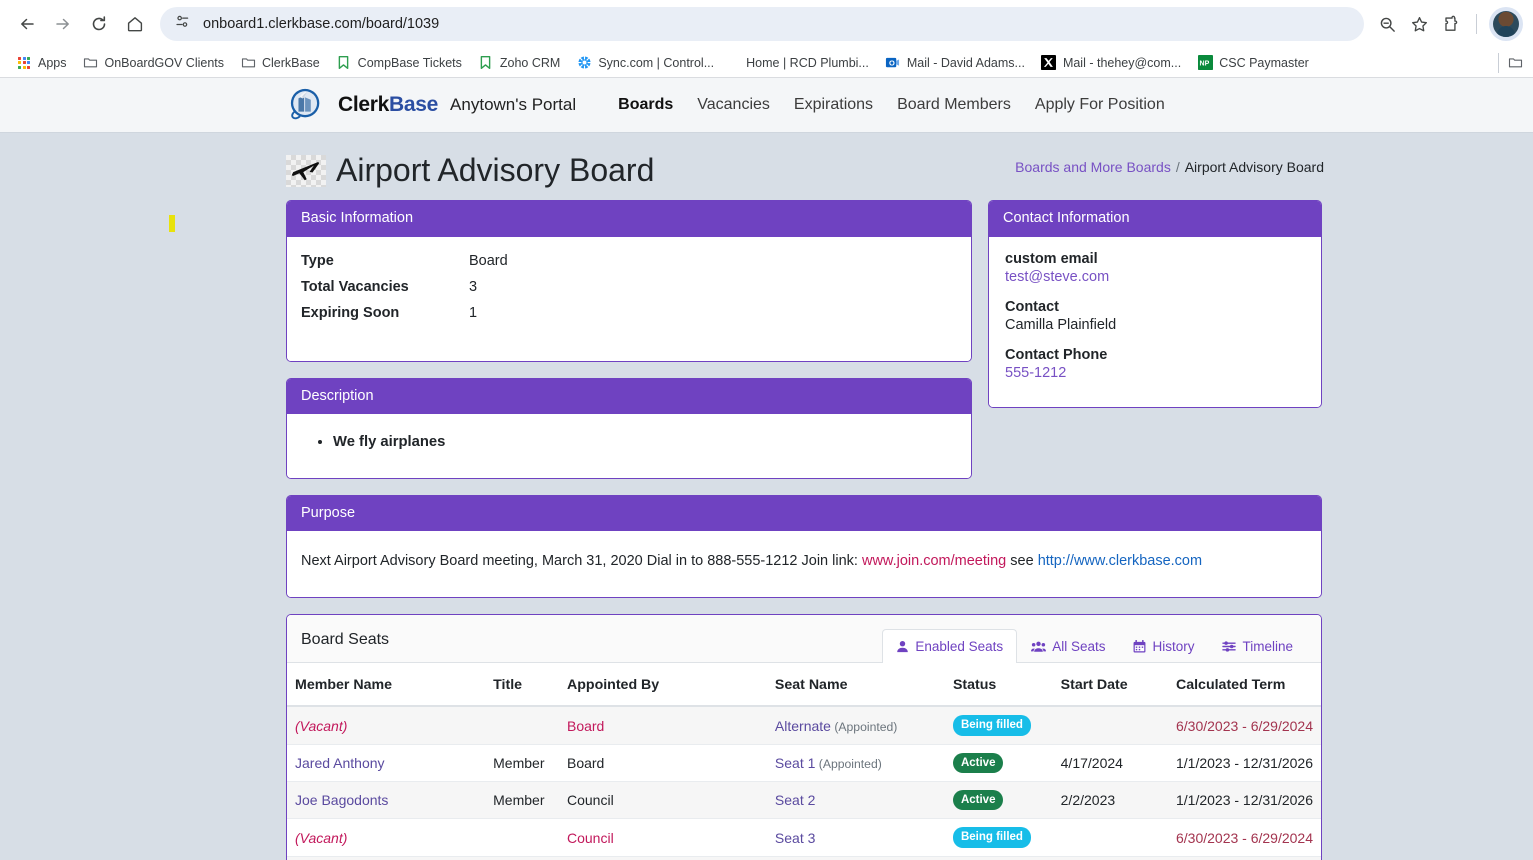 Image resolution: width=1533 pixels, height=860 pixels. What do you see at coordinates (733, 105) in the screenshot?
I see `nav-vacancies: Vacancies` at bounding box center [733, 105].